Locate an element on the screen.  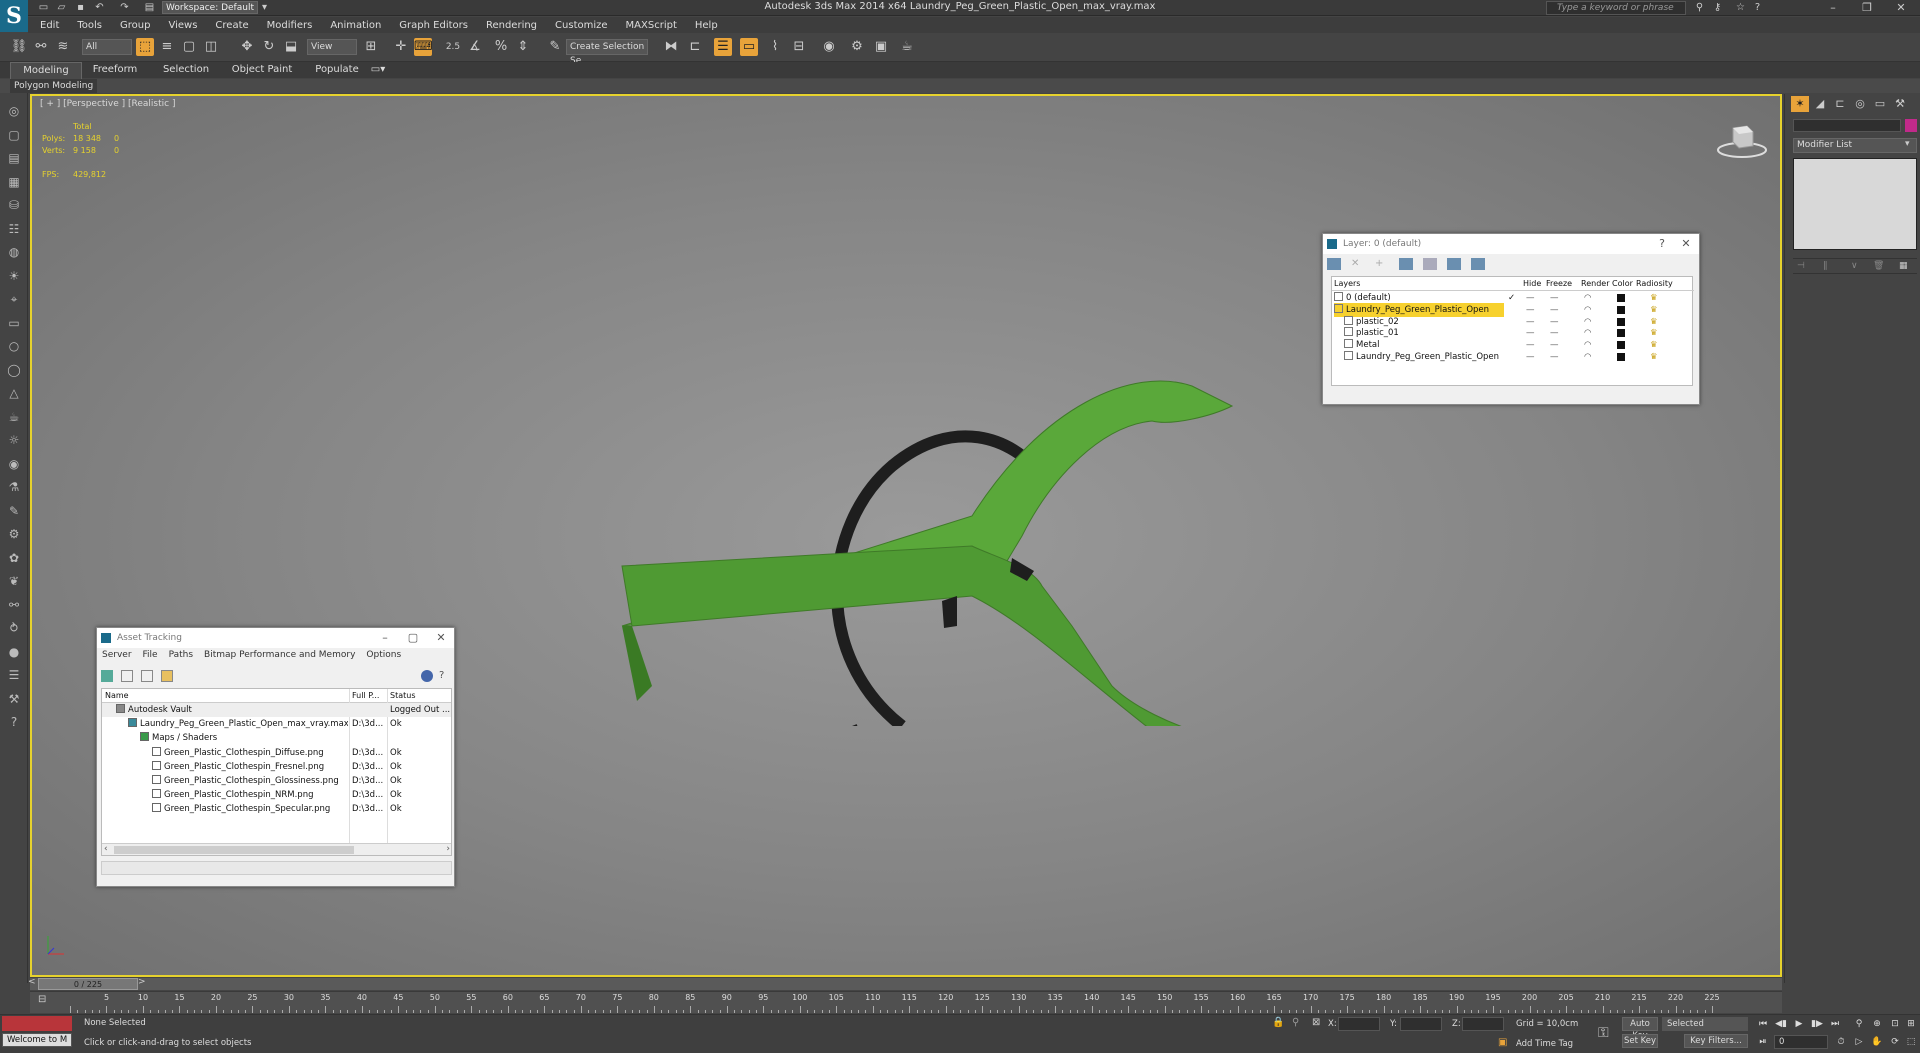
maxscript-listener: Welcome to M is located at coordinates (37, 1040).